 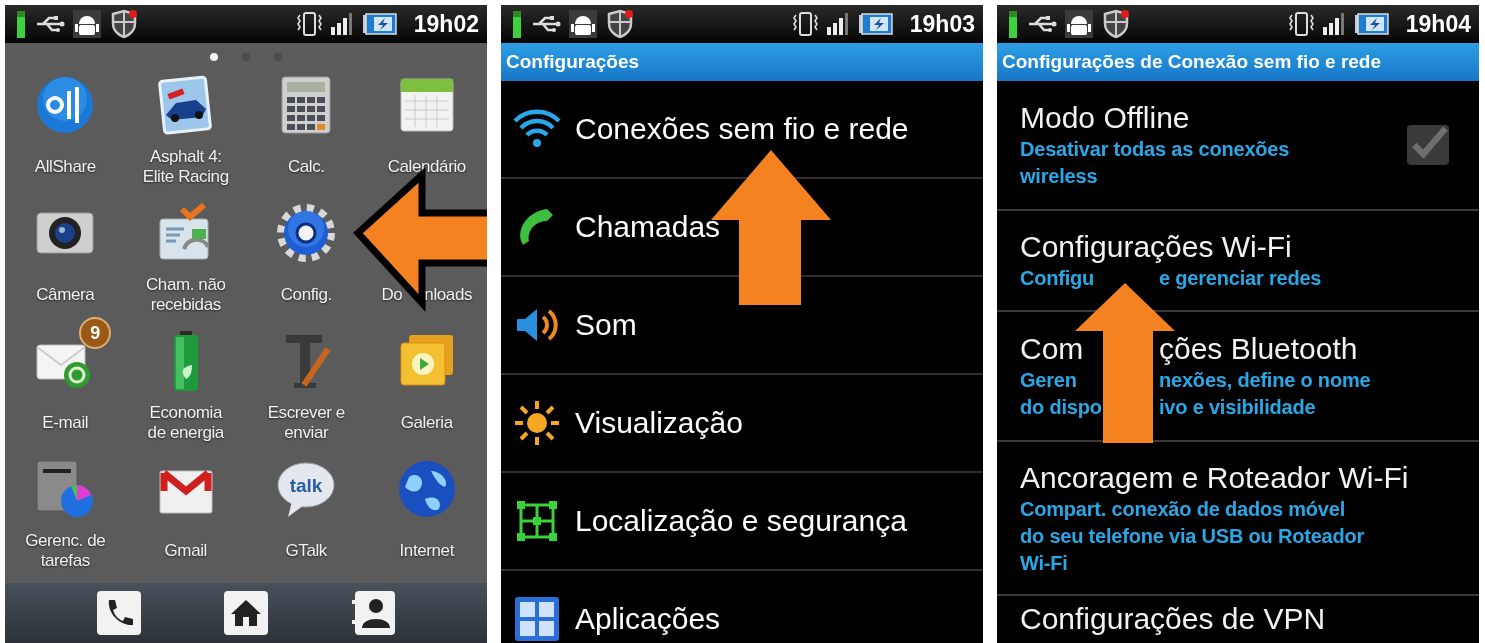 I want to click on app-label: E-mail, so click(x=65, y=423).